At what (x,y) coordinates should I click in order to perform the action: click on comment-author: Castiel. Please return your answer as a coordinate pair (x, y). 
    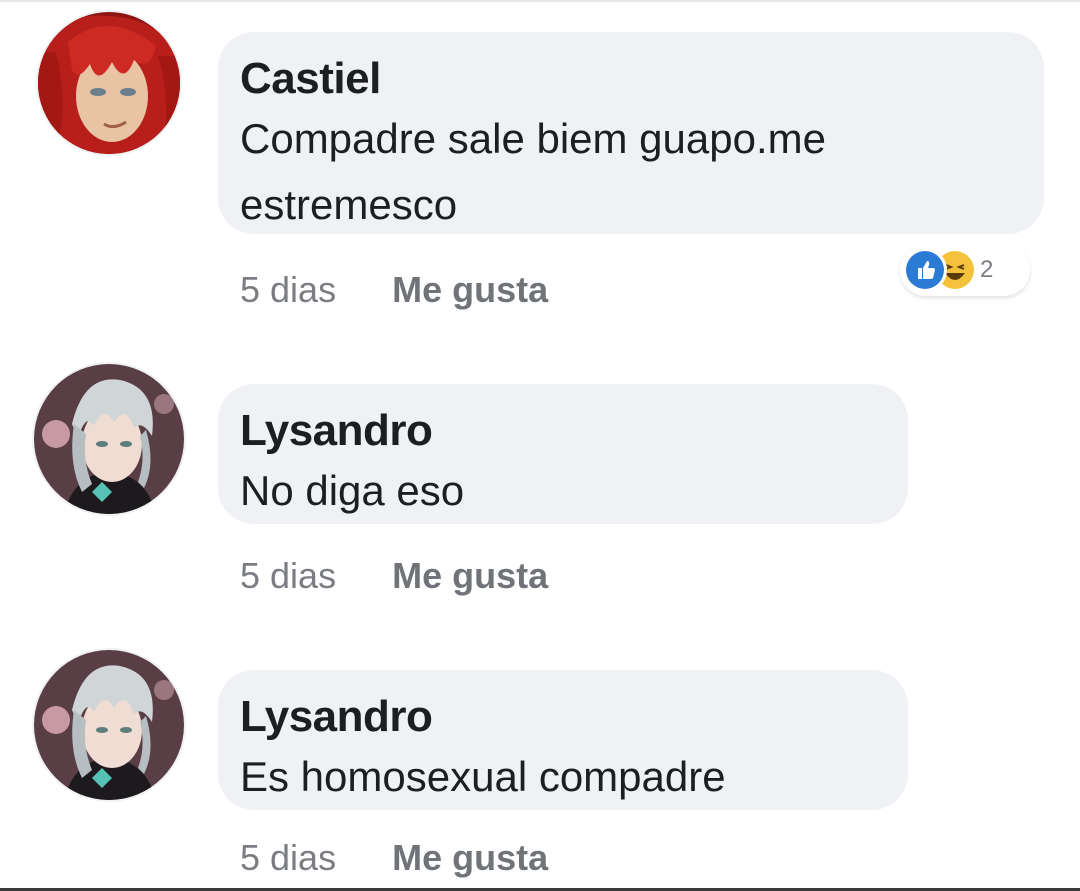
    Looking at the image, I should click on (631, 79).